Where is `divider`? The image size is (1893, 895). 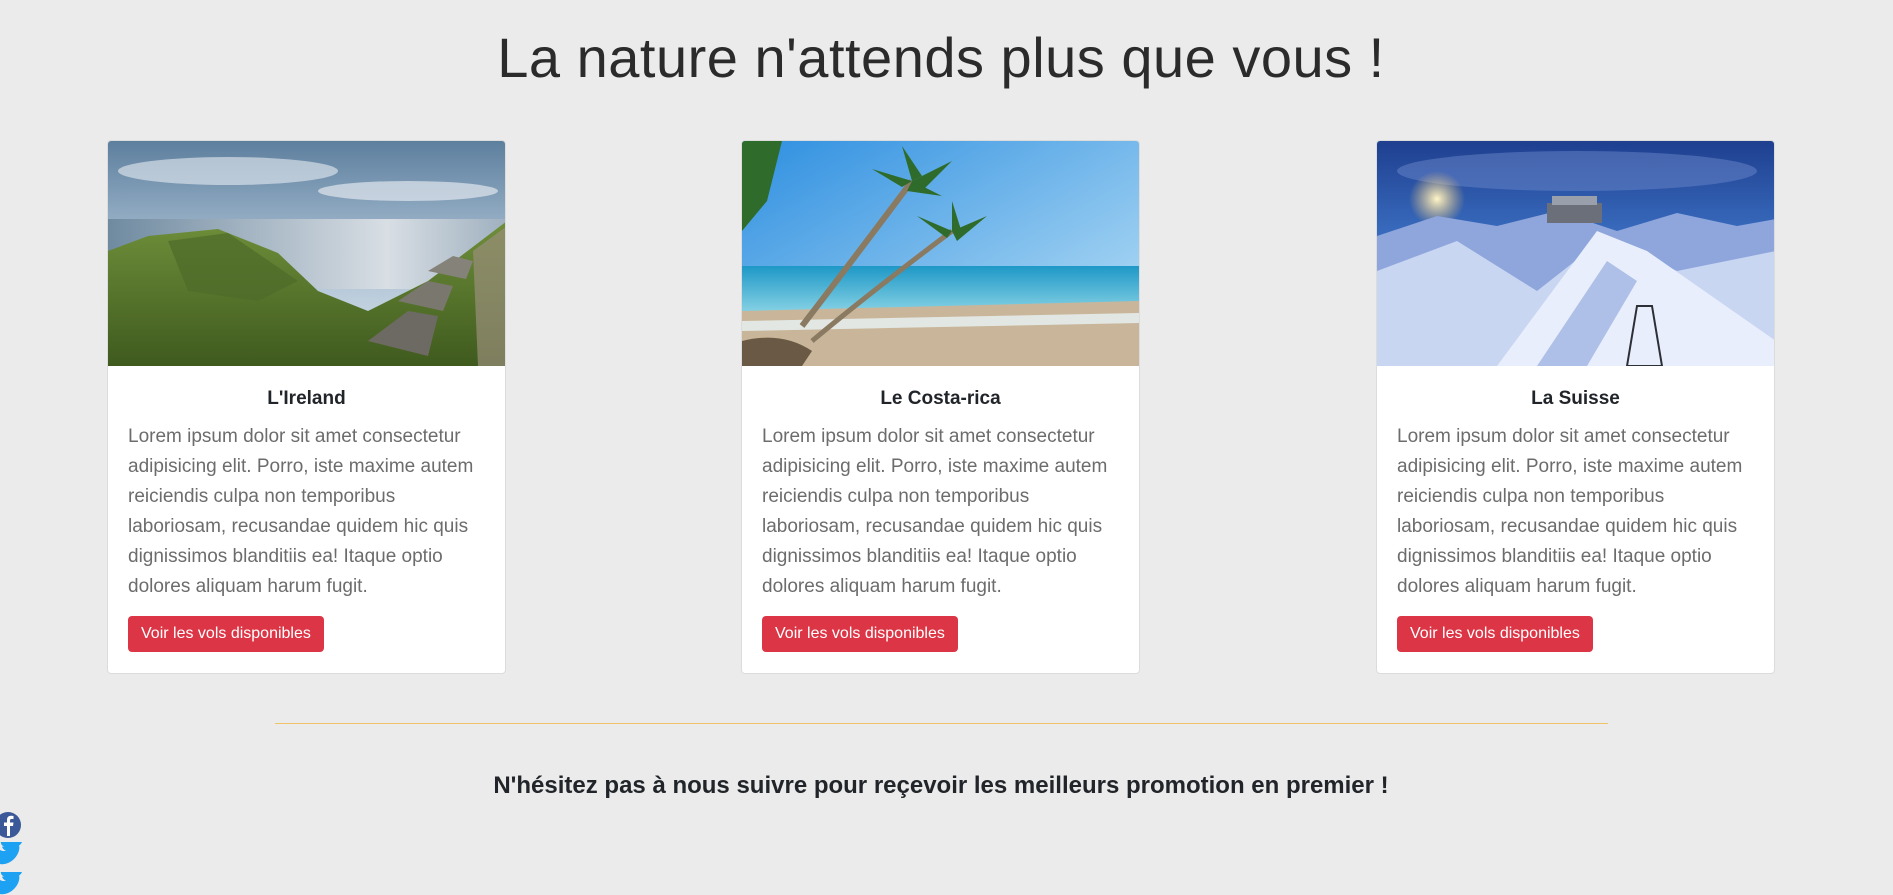 divider is located at coordinates (941, 723).